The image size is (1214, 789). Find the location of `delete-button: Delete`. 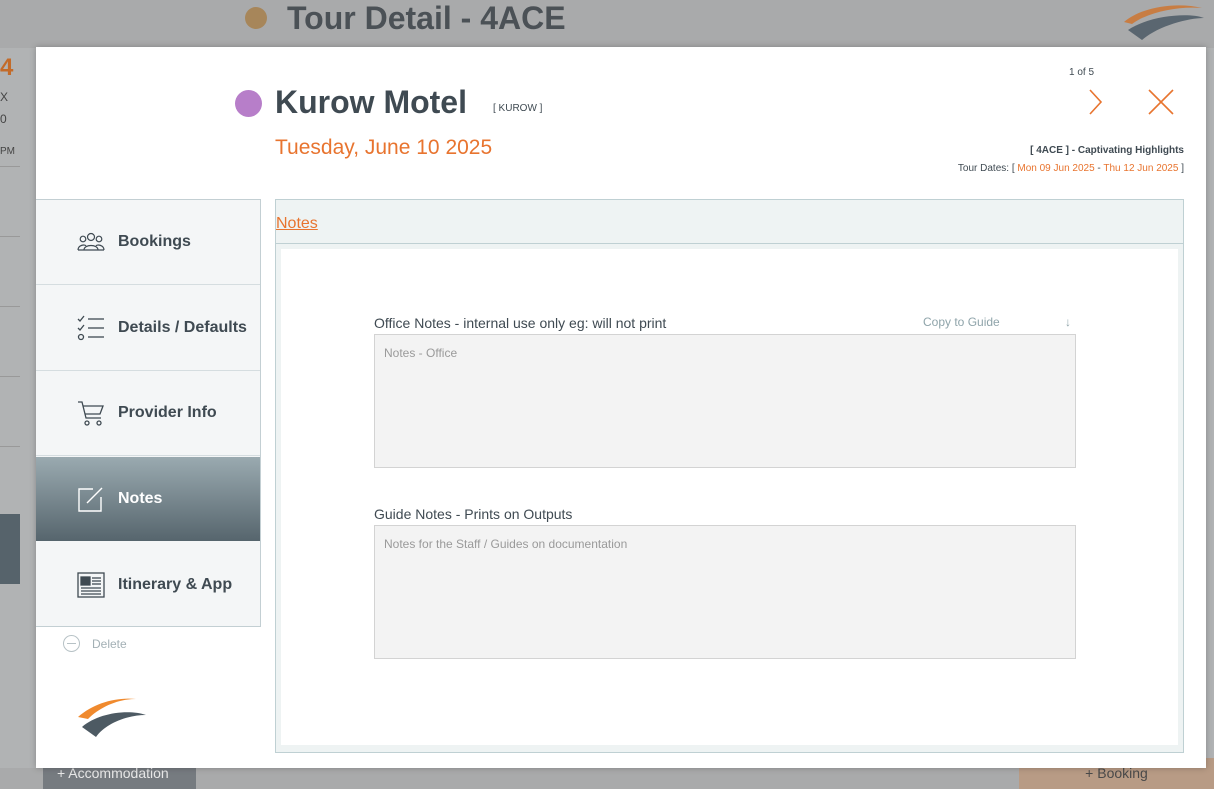

delete-button: Delete is located at coordinates (95, 643).